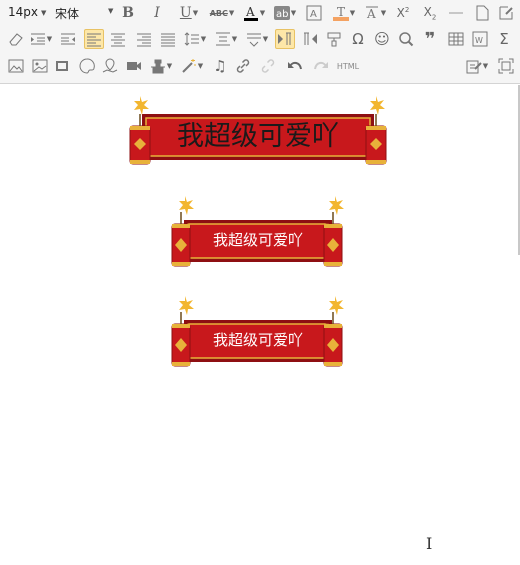 Image resolution: width=520 pixels, height=565 pixels. What do you see at coordinates (348, 66) in the screenshot?
I see `html-source-button: HTML` at bounding box center [348, 66].